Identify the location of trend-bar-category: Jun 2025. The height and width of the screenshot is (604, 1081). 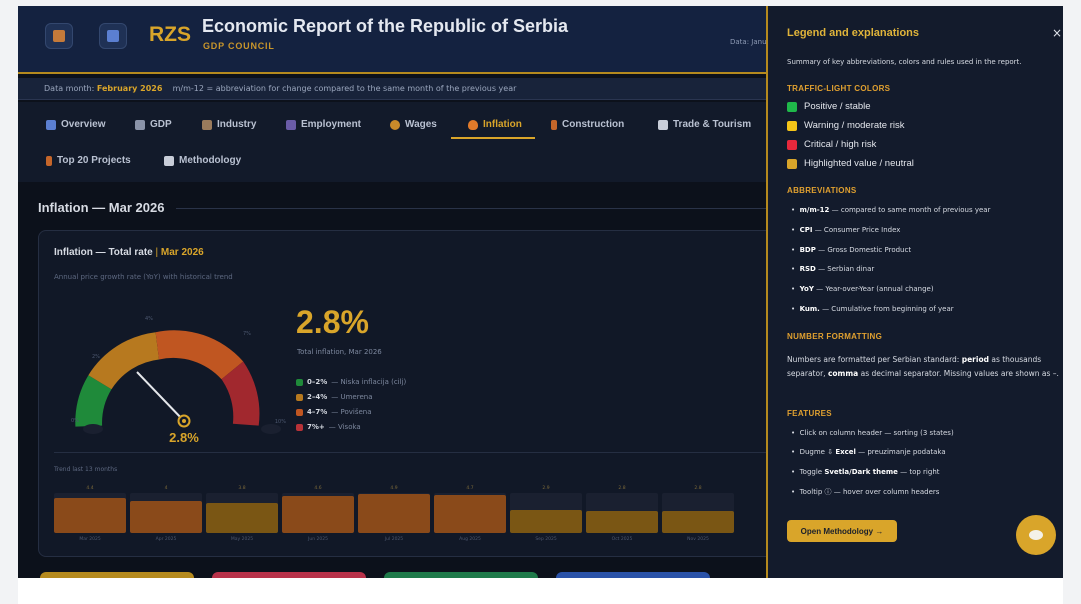
(318, 539).